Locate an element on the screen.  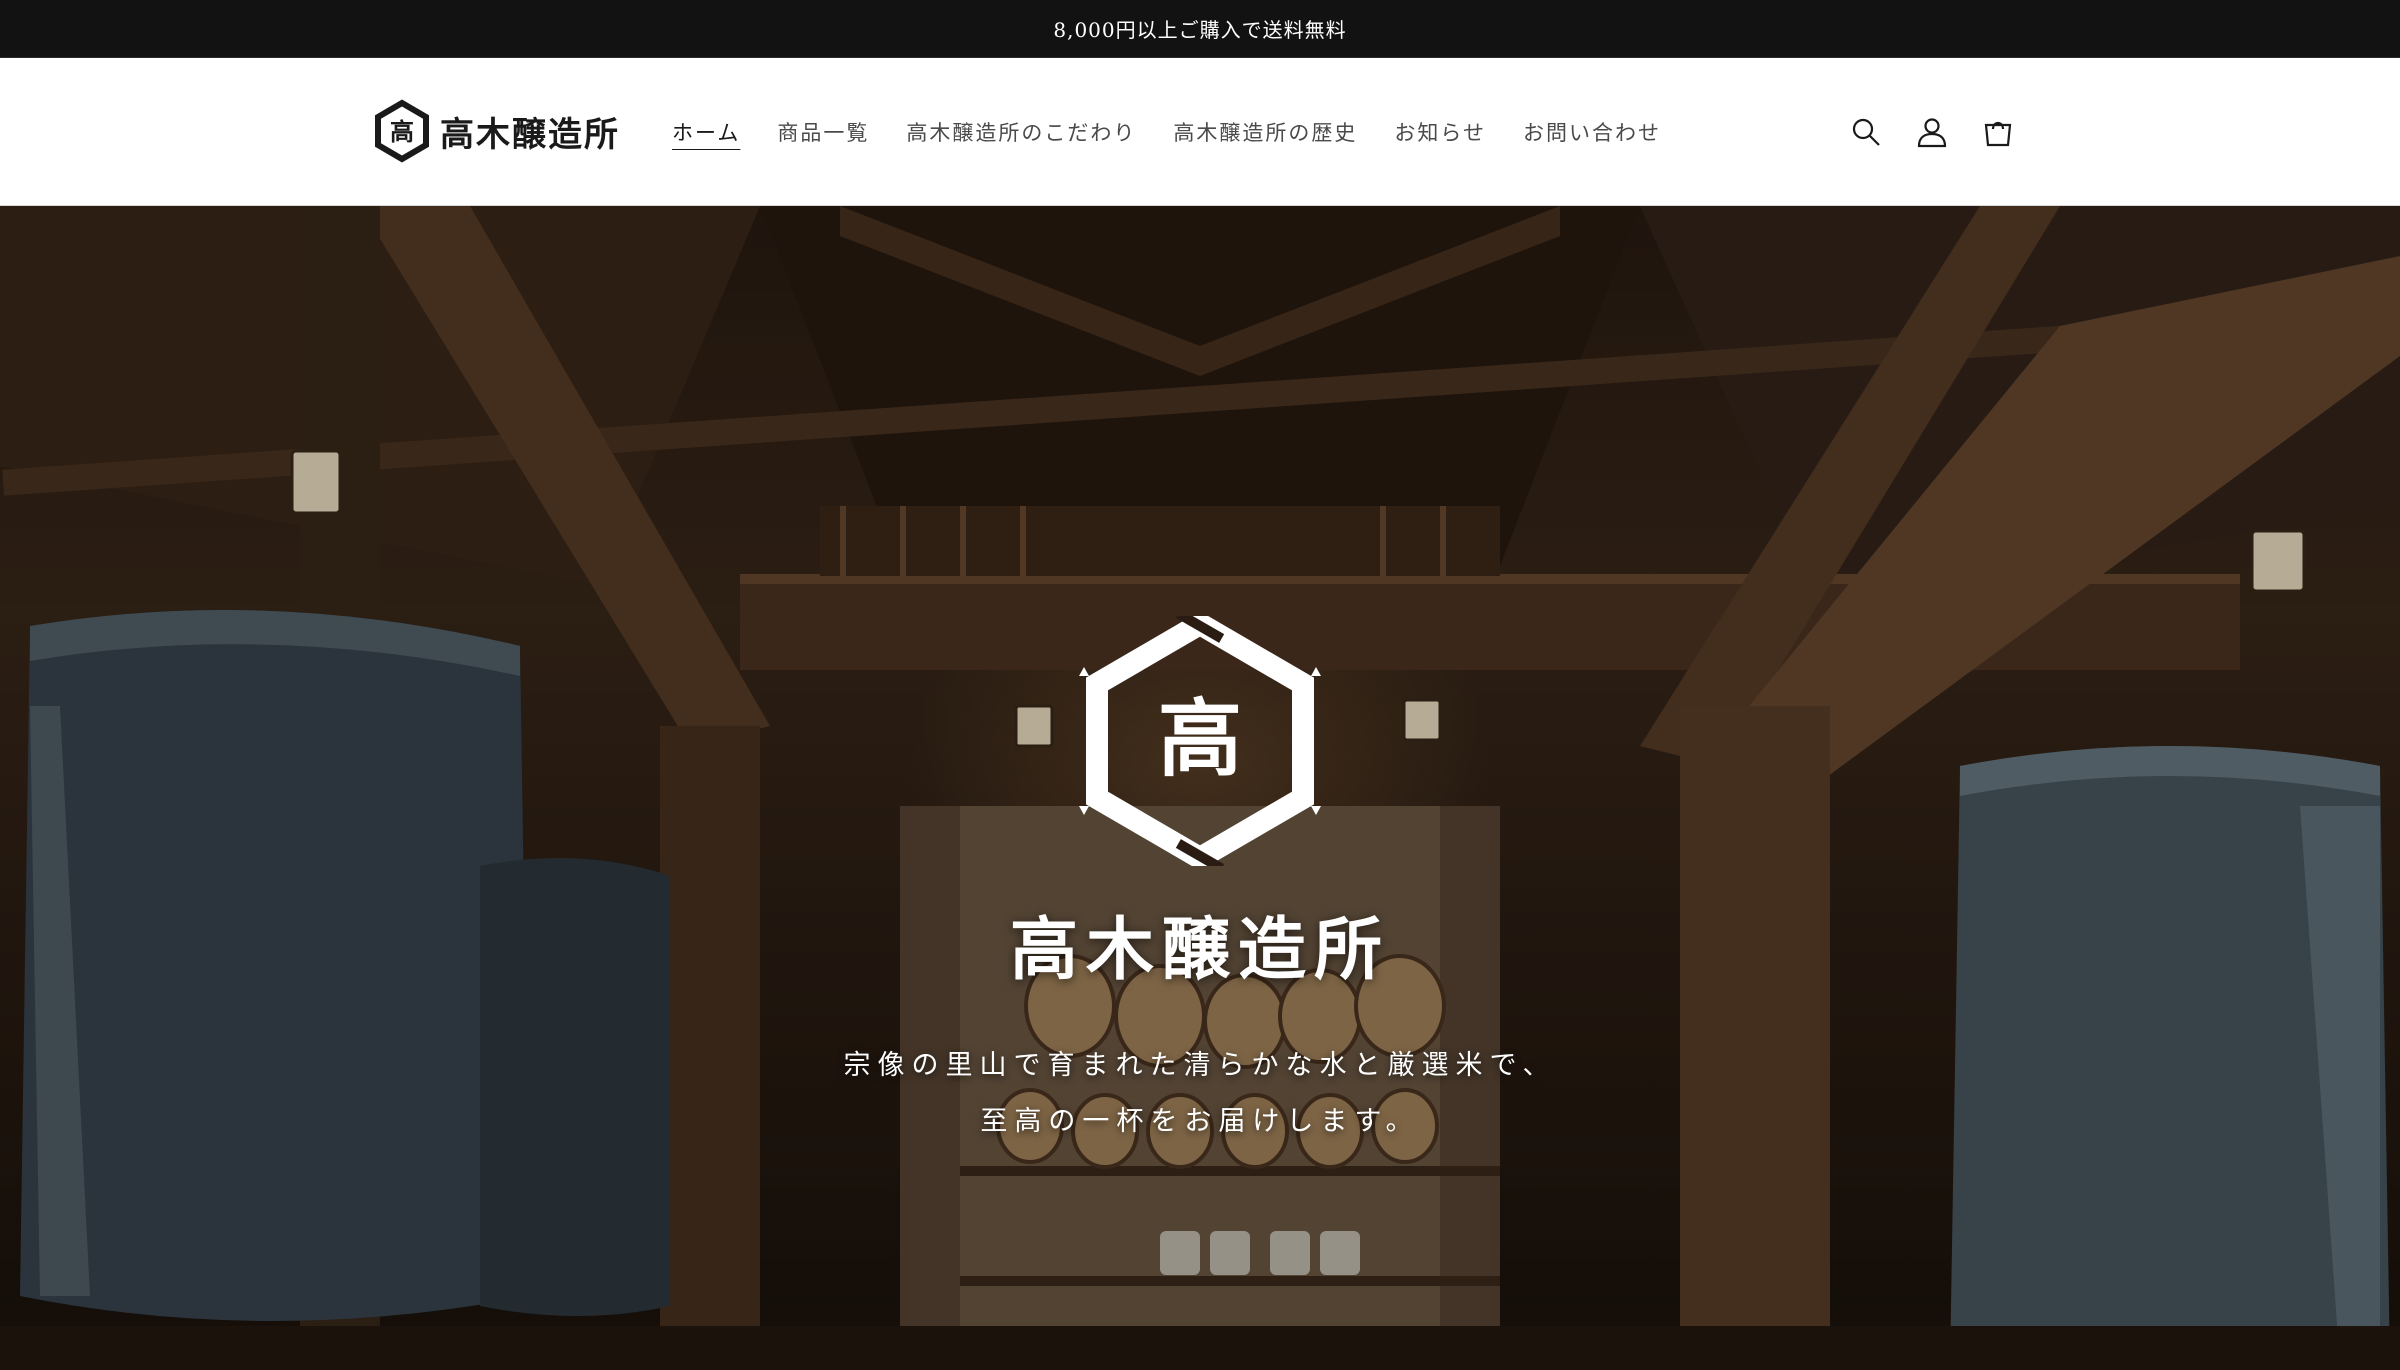
announcement-text: 8,000円以上ご購入で送料無料 is located at coordinates (1200, 30).